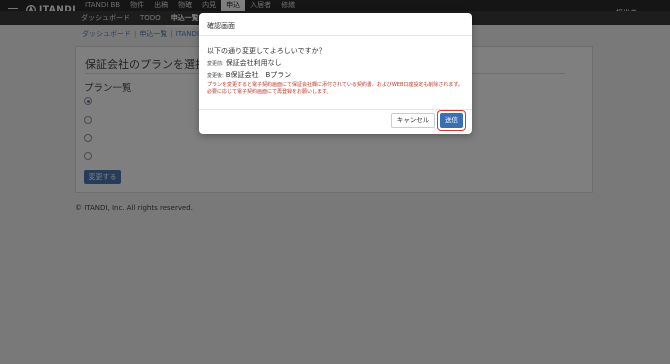 This screenshot has height=364, width=670. Describe the element at coordinates (266, 51) in the screenshot. I see `confirm-question: 以下の通り変更してよろしいですか？` at that location.